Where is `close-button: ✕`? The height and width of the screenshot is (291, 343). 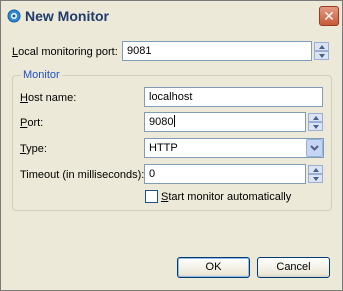 close-button: ✕ is located at coordinates (329, 16).